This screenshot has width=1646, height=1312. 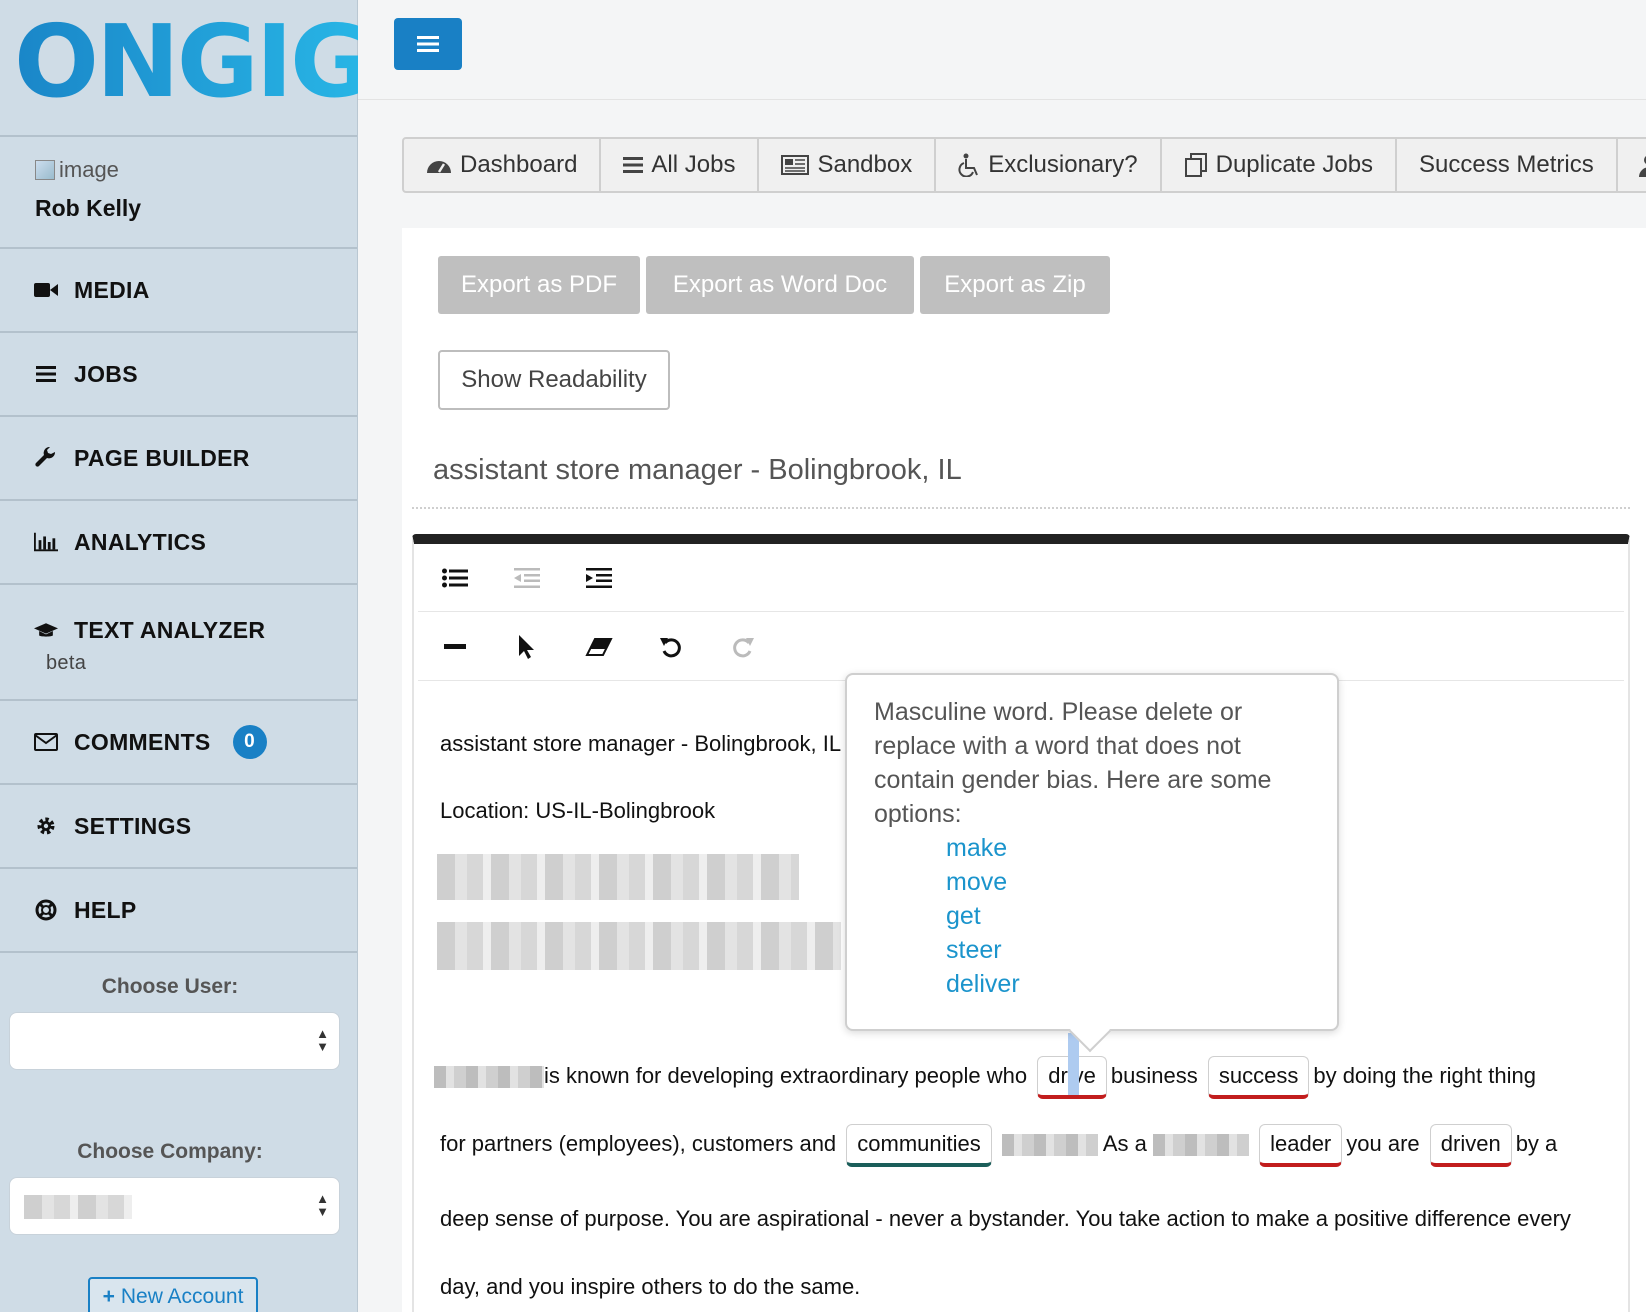 What do you see at coordinates (539, 285) in the screenshot?
I see `export-pdf-button: Export as PDF` at bounding box center [539, 285].